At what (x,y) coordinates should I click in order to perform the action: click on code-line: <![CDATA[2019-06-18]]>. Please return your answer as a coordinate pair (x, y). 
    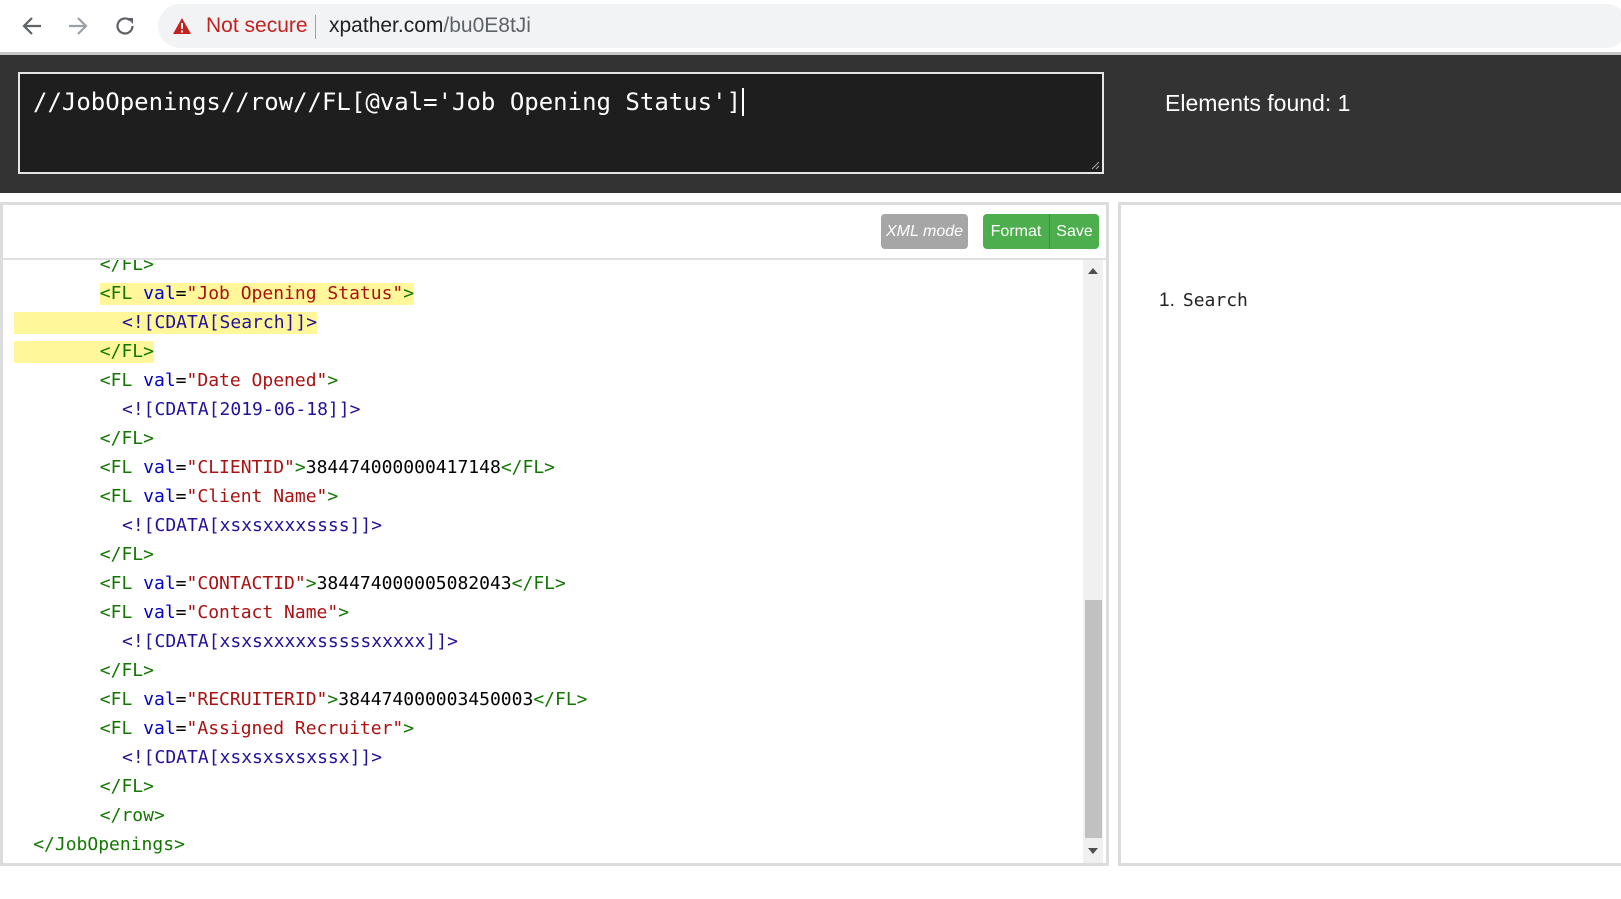
    Looking at the image, I should click on (544, 409).